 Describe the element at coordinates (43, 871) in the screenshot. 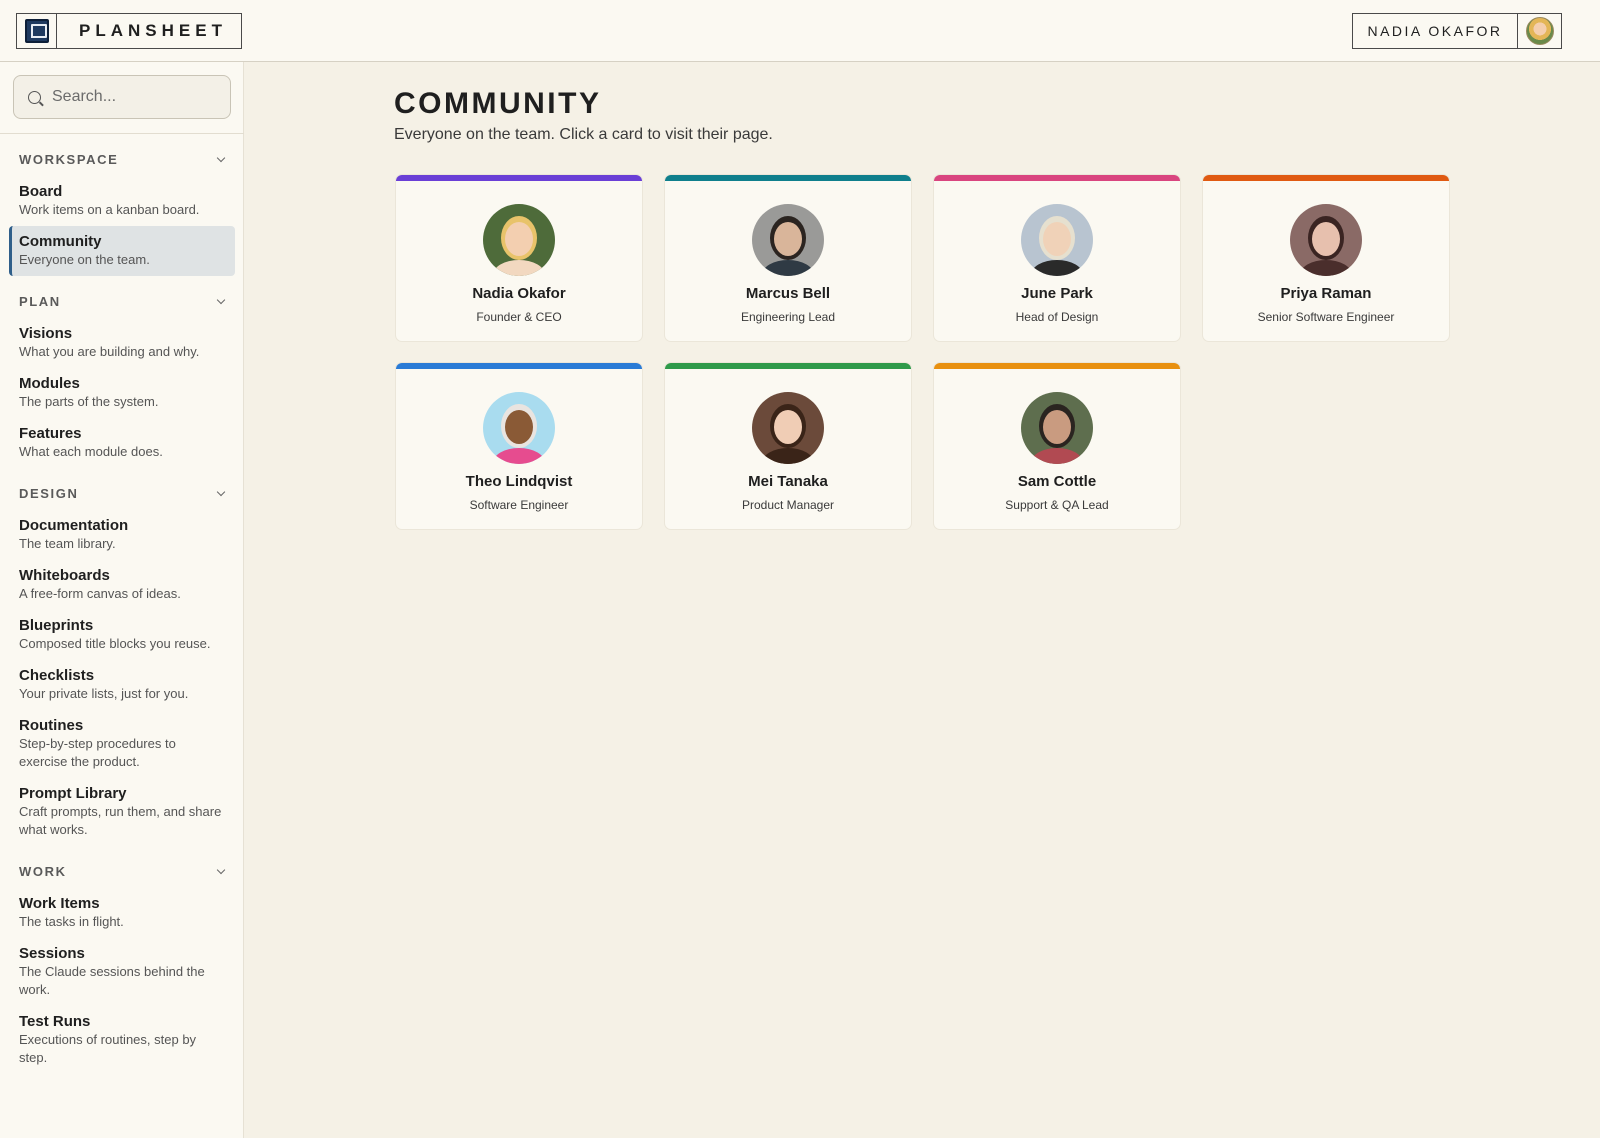

I see `nav-section-title: WORK` at that location.